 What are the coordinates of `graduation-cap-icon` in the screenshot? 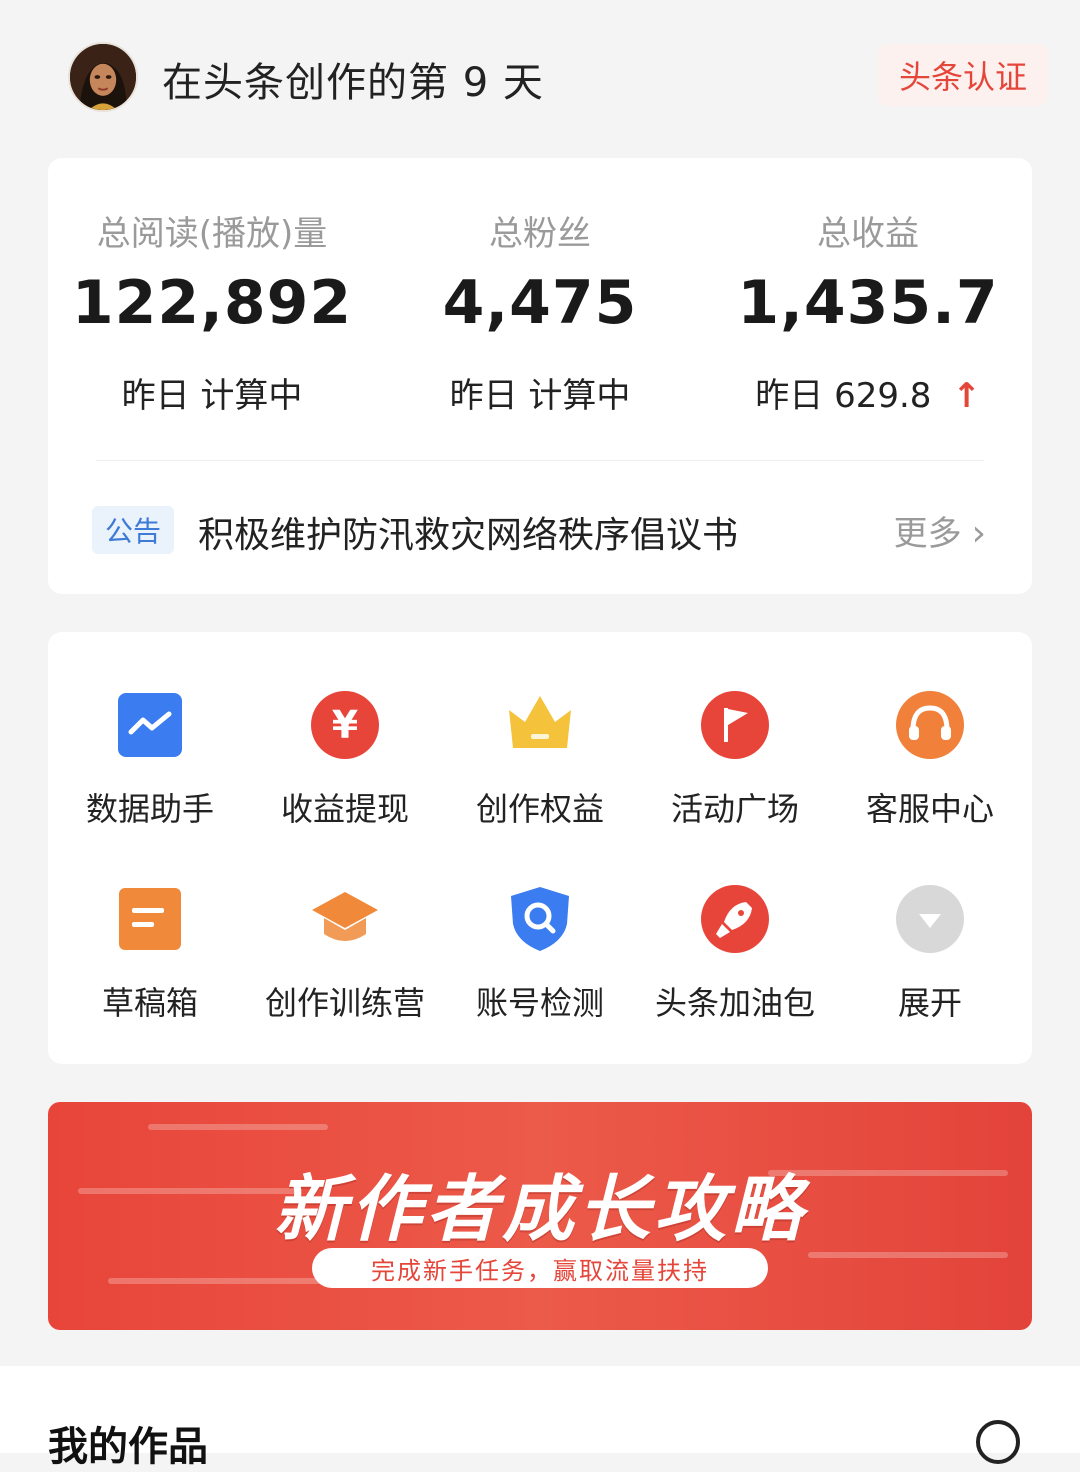 It's located at (345, 916).